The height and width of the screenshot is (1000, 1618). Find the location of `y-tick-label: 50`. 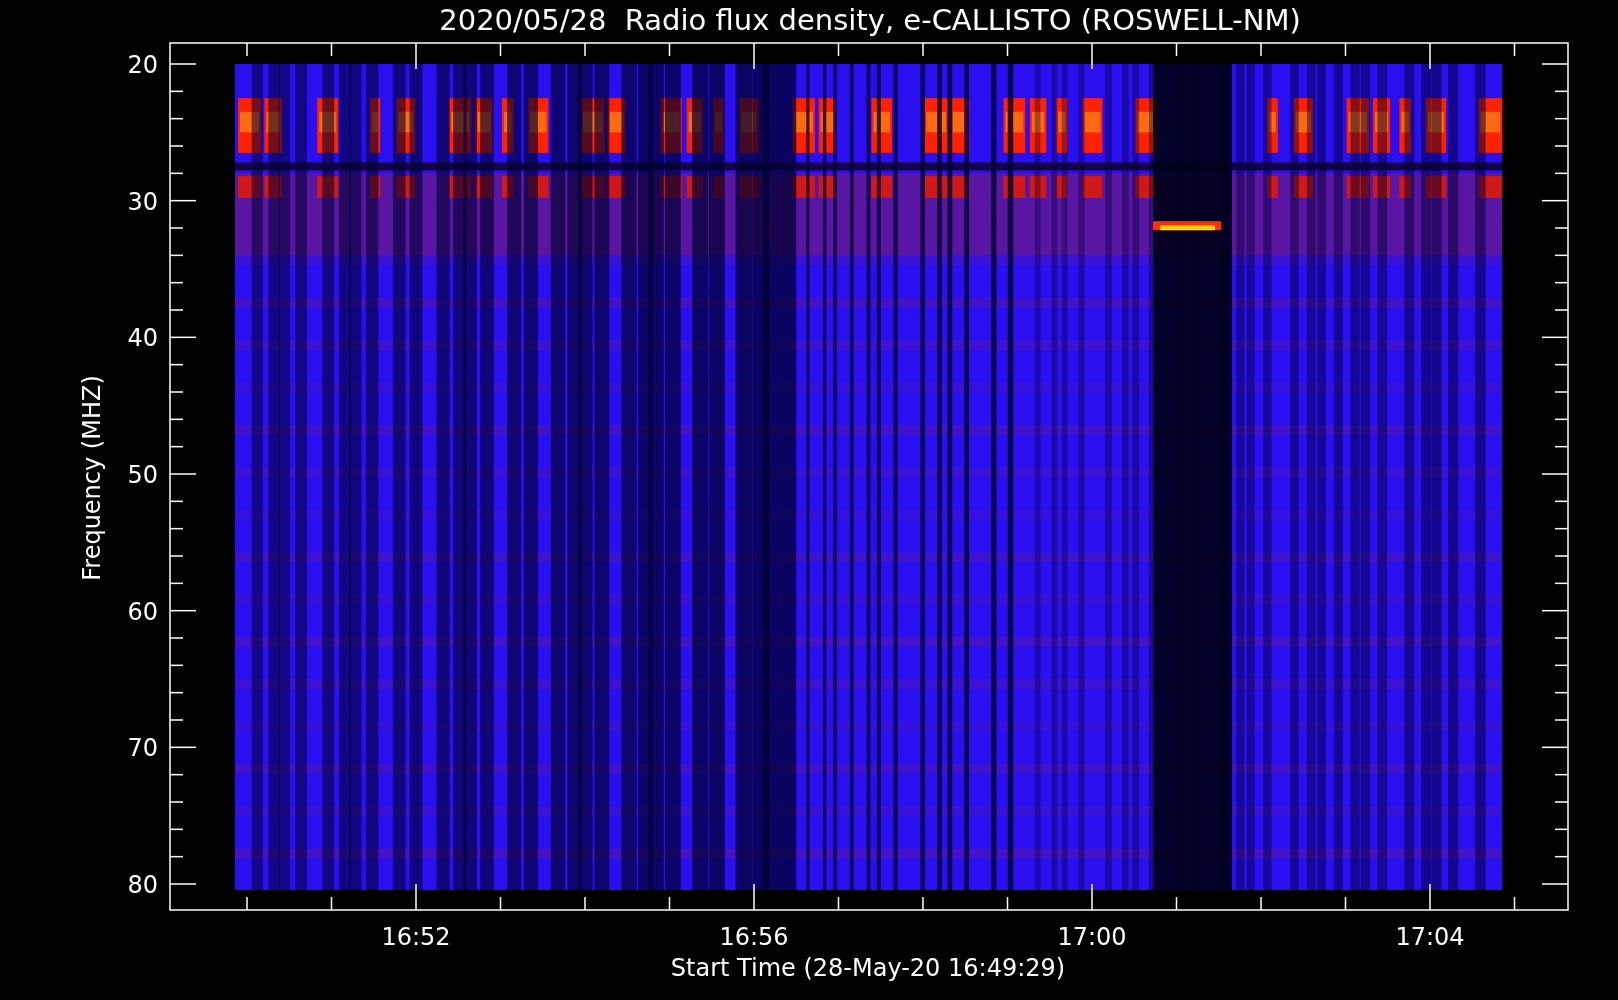

y-tick-label: 50 is located at coordinates (142, 475).